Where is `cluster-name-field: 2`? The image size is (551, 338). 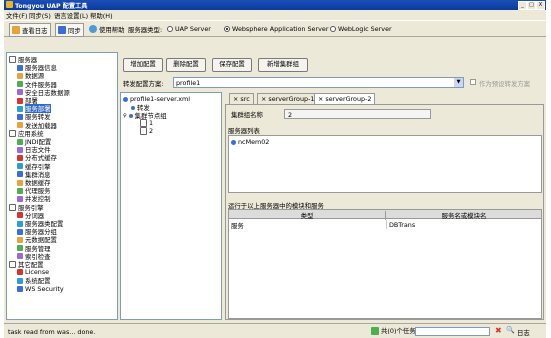 cluster-name-field: 2 is located at coordinates (357, 114).